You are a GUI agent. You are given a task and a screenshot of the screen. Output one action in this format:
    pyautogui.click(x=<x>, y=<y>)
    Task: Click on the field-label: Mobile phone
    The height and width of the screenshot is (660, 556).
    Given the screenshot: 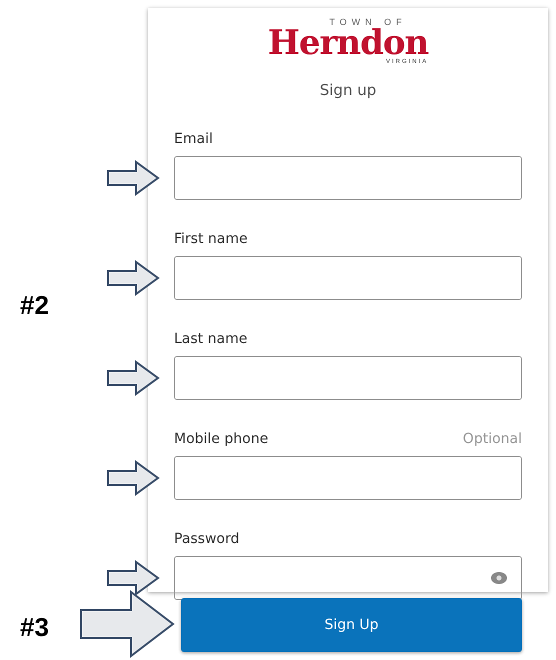 What is the action you would take?
    pyautogui.click(x=221, y=439)
    